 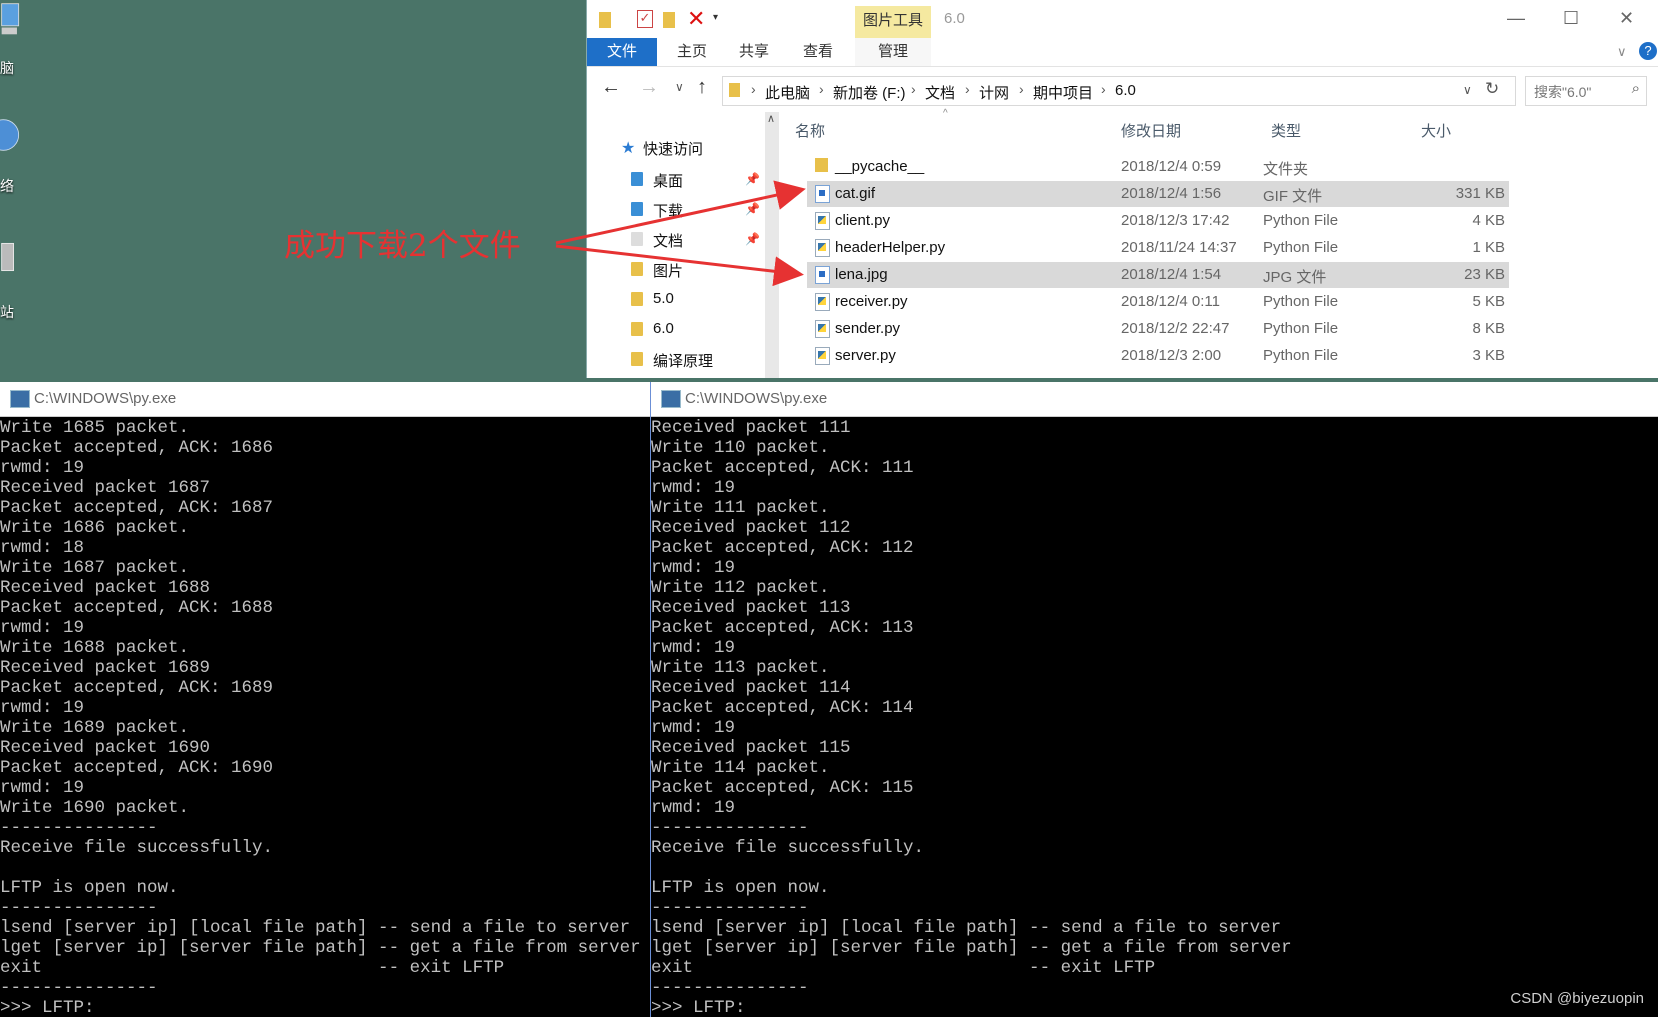 What do you see at coordinates (95, 568) in the screenshot?
I see `console-line: Write 1687 packet.` at bounding box center [95, 568].